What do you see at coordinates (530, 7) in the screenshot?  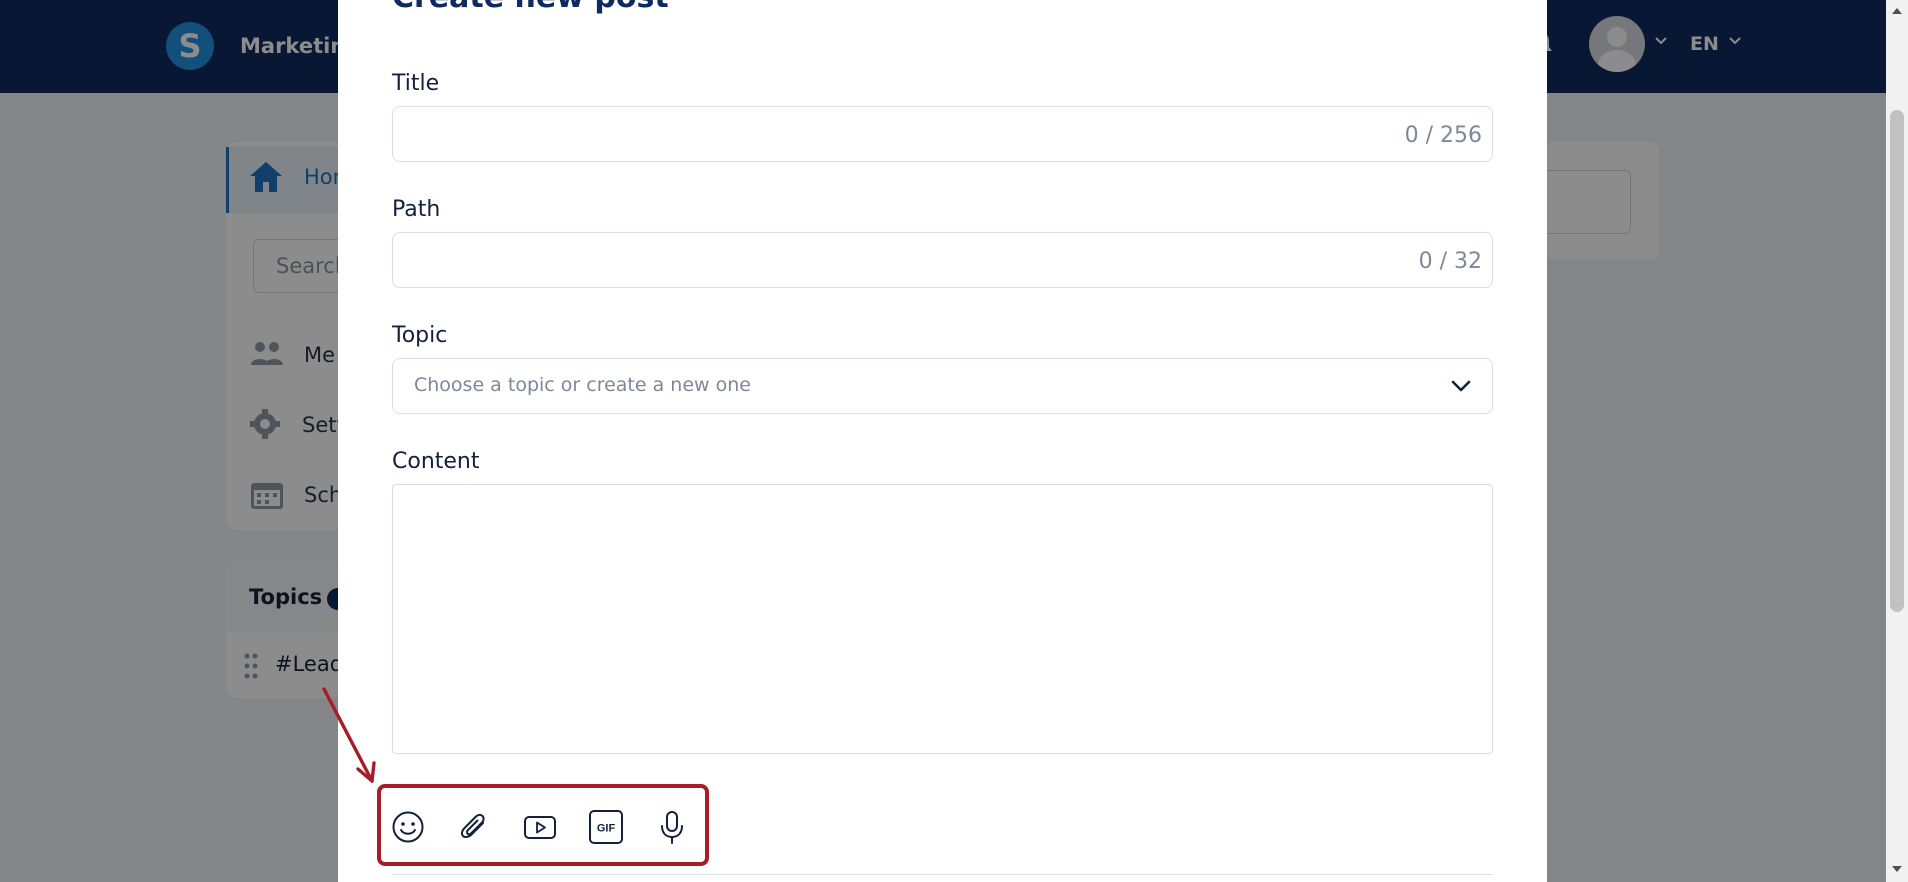 I see `modal-title: Create new post` at bounding box center [530, 7].